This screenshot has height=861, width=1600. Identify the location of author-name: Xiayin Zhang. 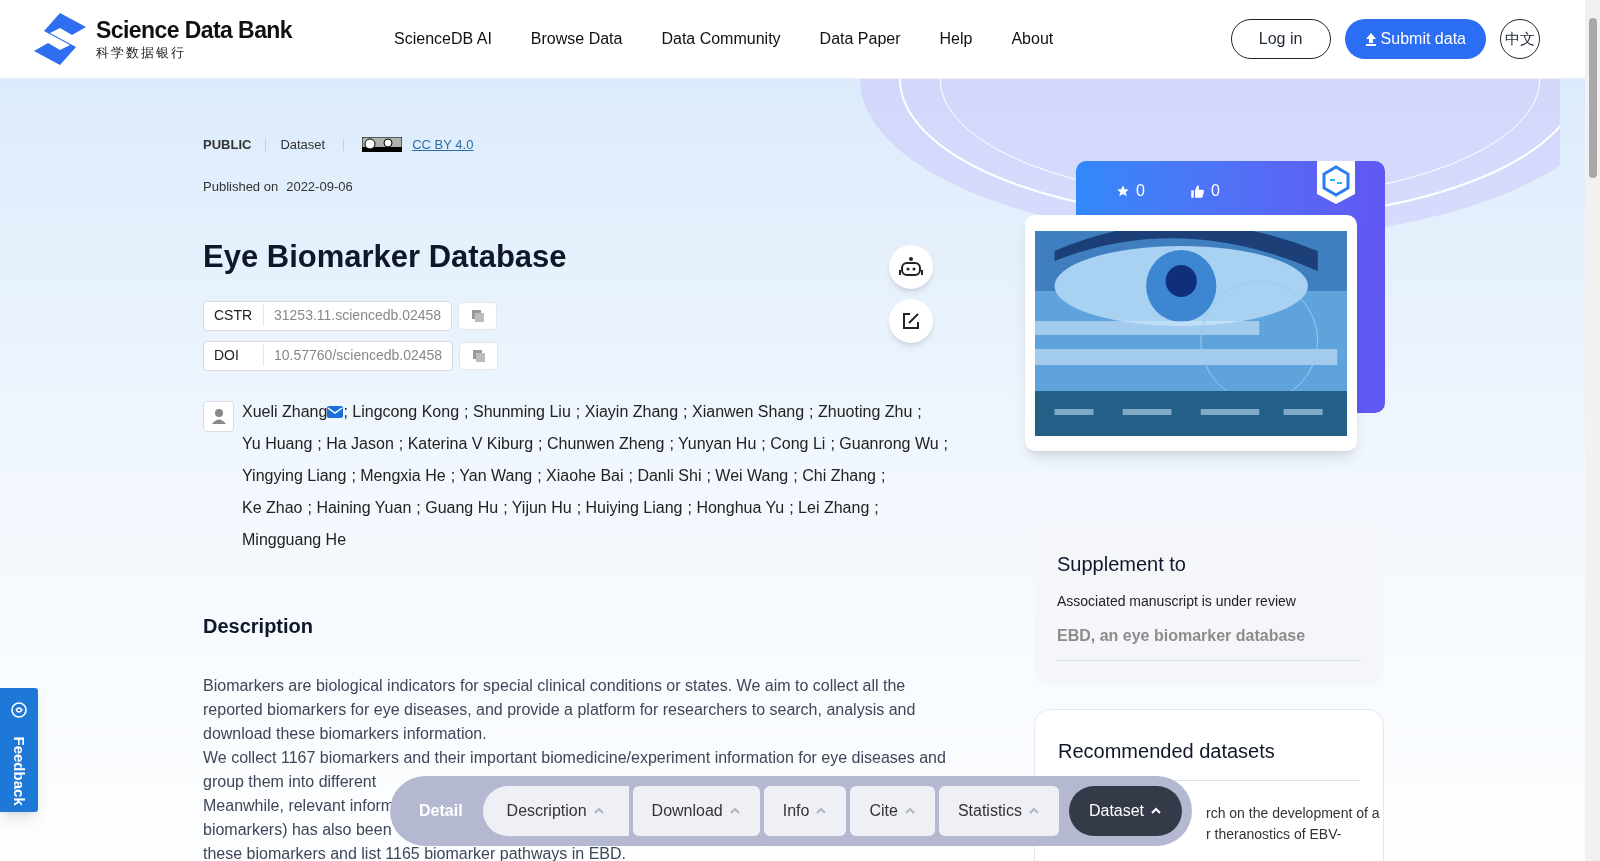
(631, 411).